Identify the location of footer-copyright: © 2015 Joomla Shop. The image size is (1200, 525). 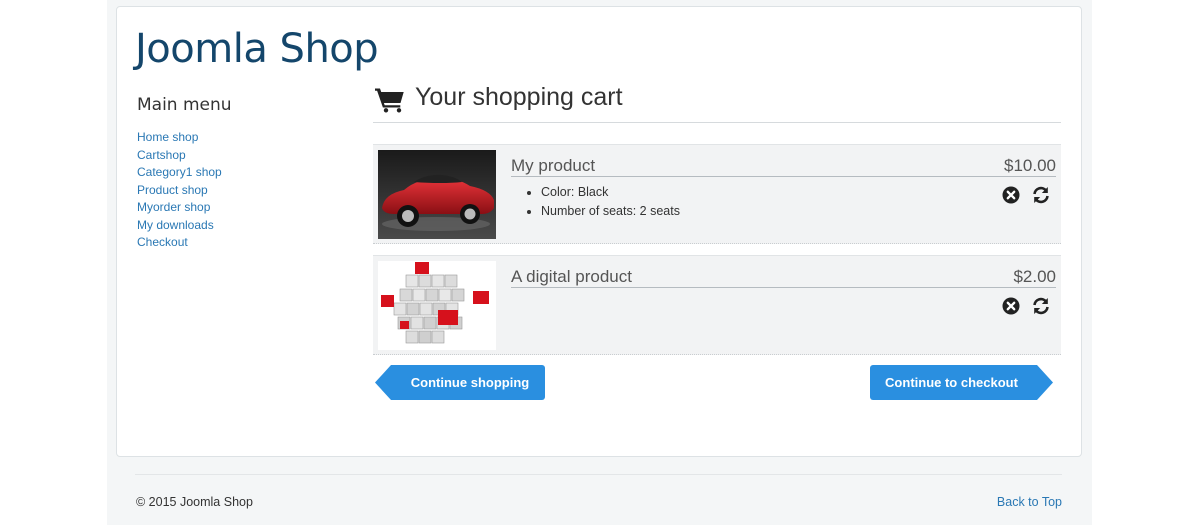
(194, 502).